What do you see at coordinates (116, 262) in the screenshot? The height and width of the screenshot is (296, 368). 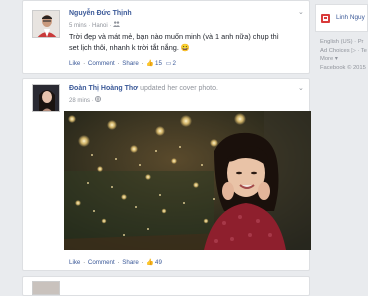 I see `post-actions: Like · Comment · Share · 👍49` at bounding box center [116, 262].